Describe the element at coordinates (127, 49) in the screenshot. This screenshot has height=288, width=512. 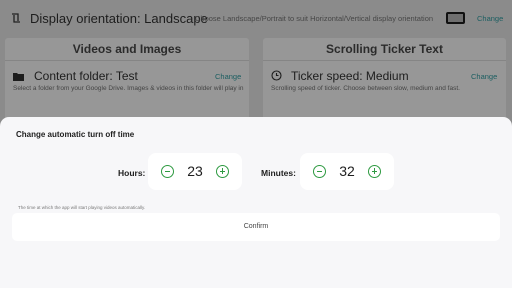
I see `videos-images-heading: Videos and Images` at that location.